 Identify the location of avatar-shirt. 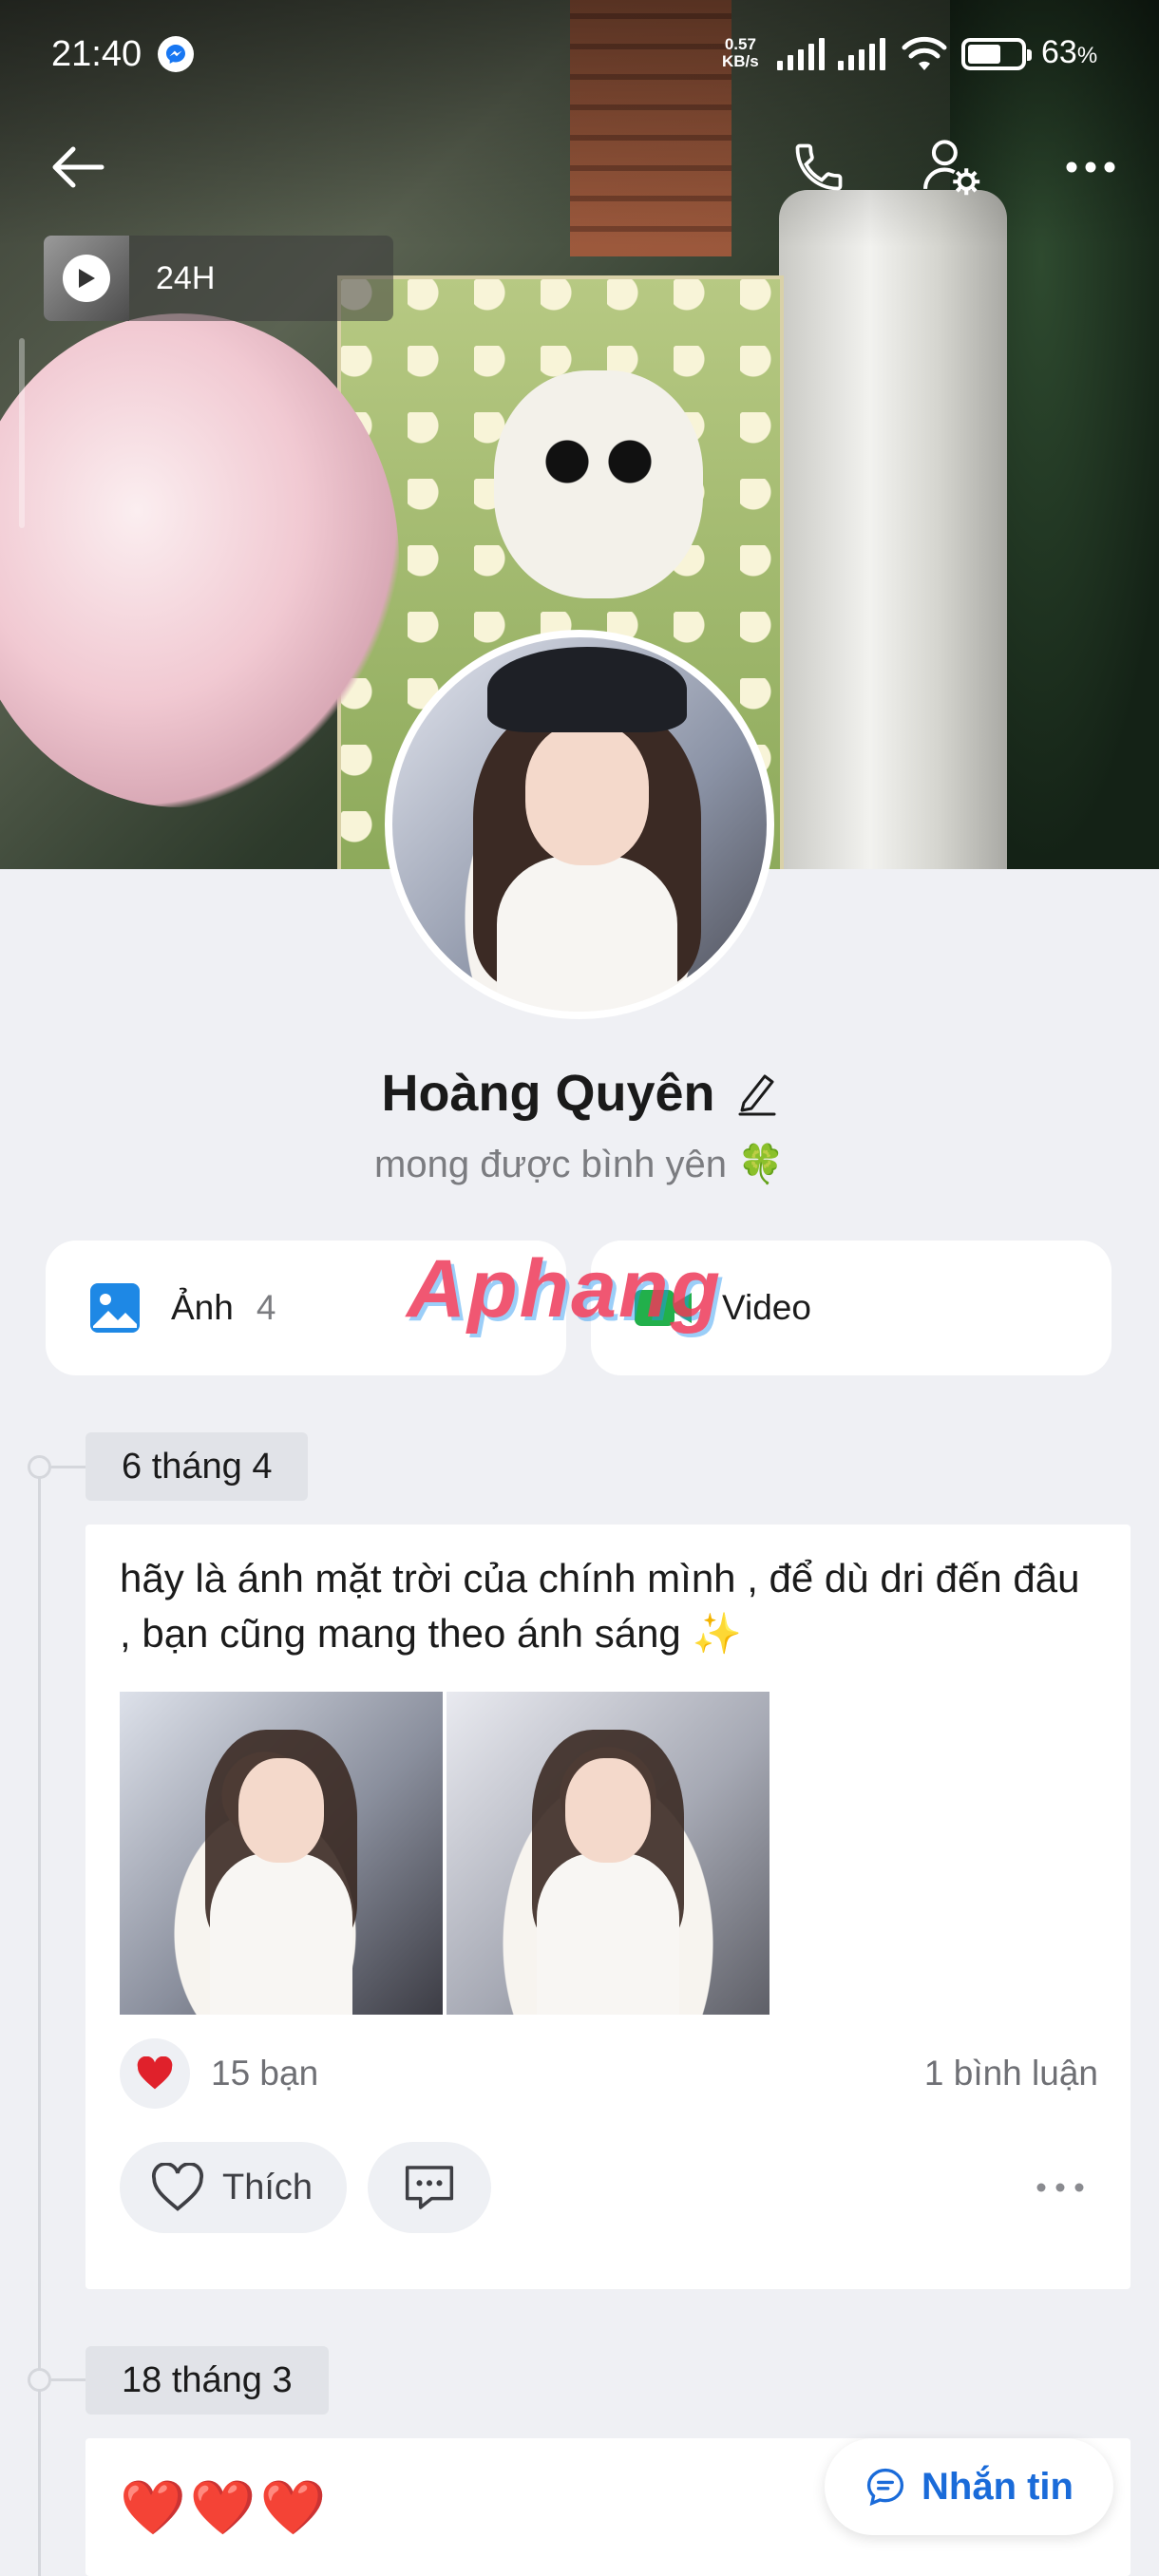
(587, 934).